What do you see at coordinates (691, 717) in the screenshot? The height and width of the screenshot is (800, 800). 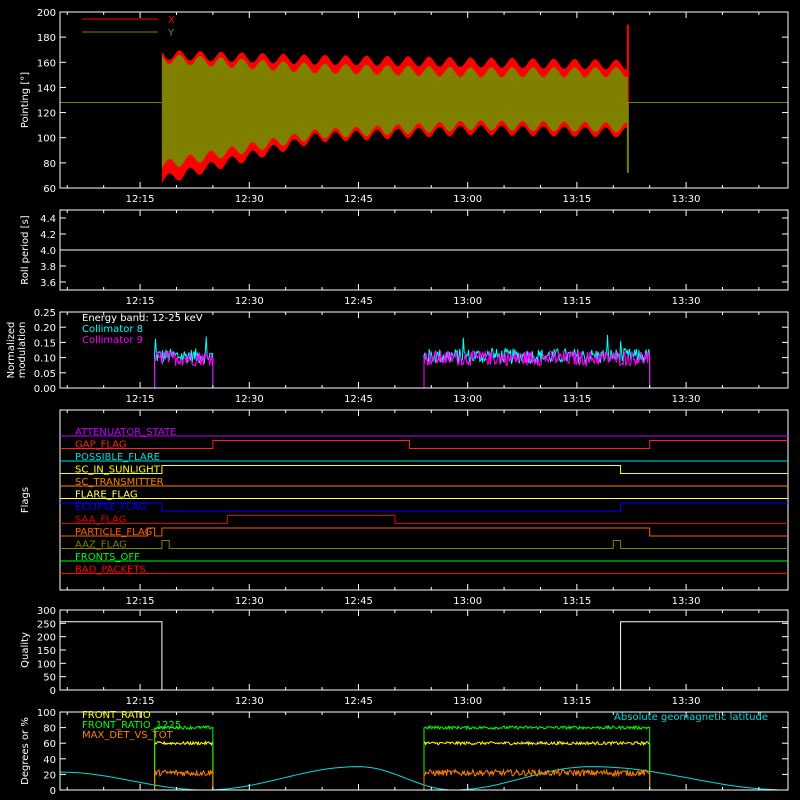 I see `latitude-legend-label: Absolute geomagnetic latitude` at bounding box center [691, 717].